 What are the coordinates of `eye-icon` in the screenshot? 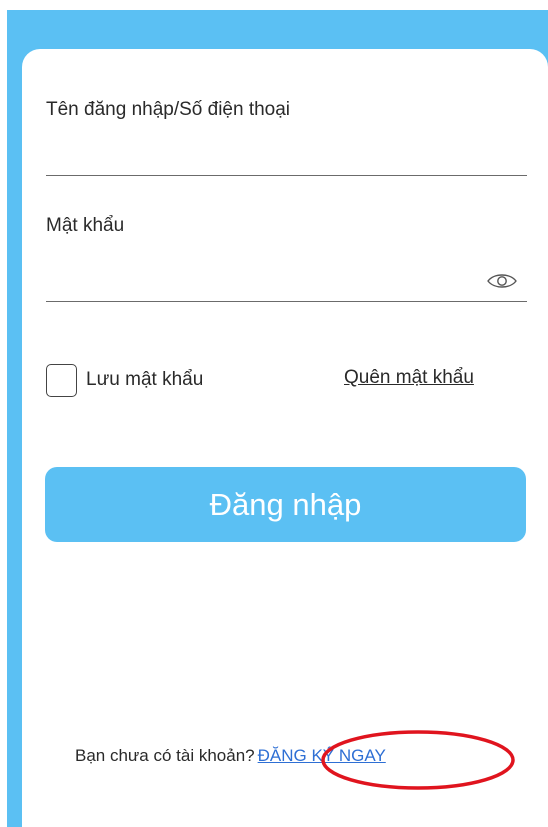 It's located at (502, 281).